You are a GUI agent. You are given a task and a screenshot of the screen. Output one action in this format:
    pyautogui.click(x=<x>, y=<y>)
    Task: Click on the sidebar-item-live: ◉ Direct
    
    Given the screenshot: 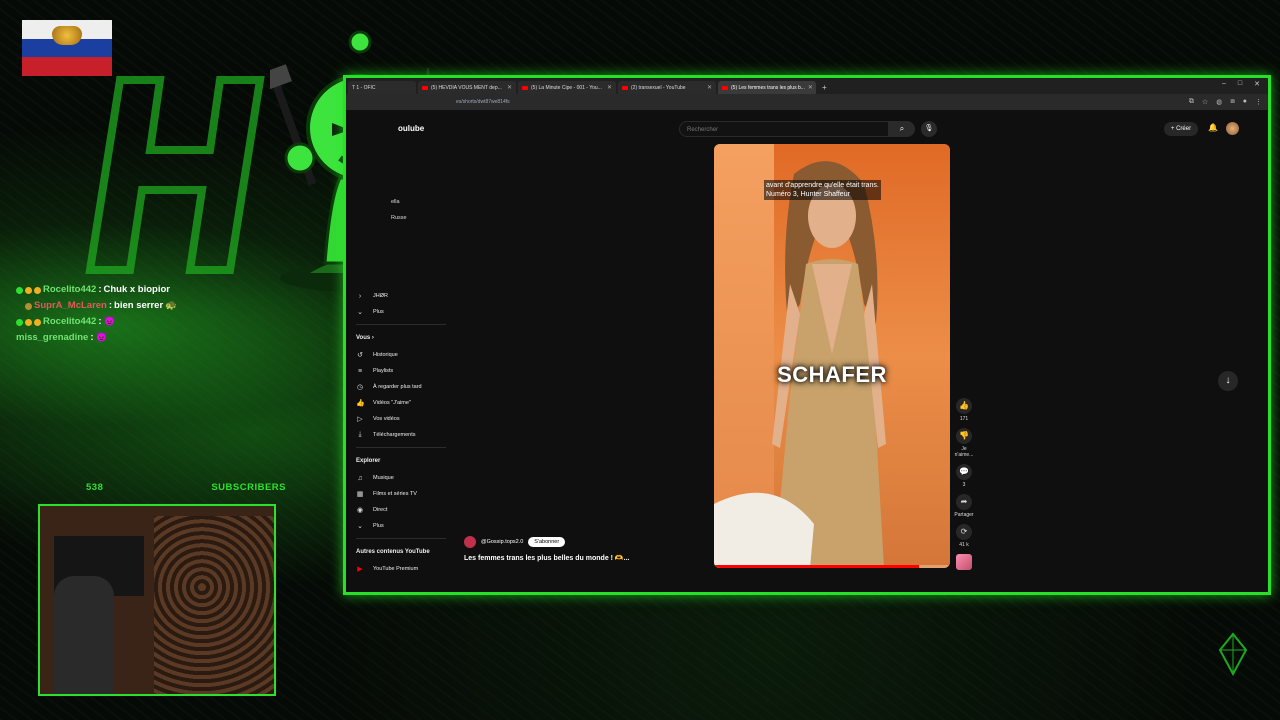 What is the action you would take?
    pyautogui.click(x=401, y=510)
    